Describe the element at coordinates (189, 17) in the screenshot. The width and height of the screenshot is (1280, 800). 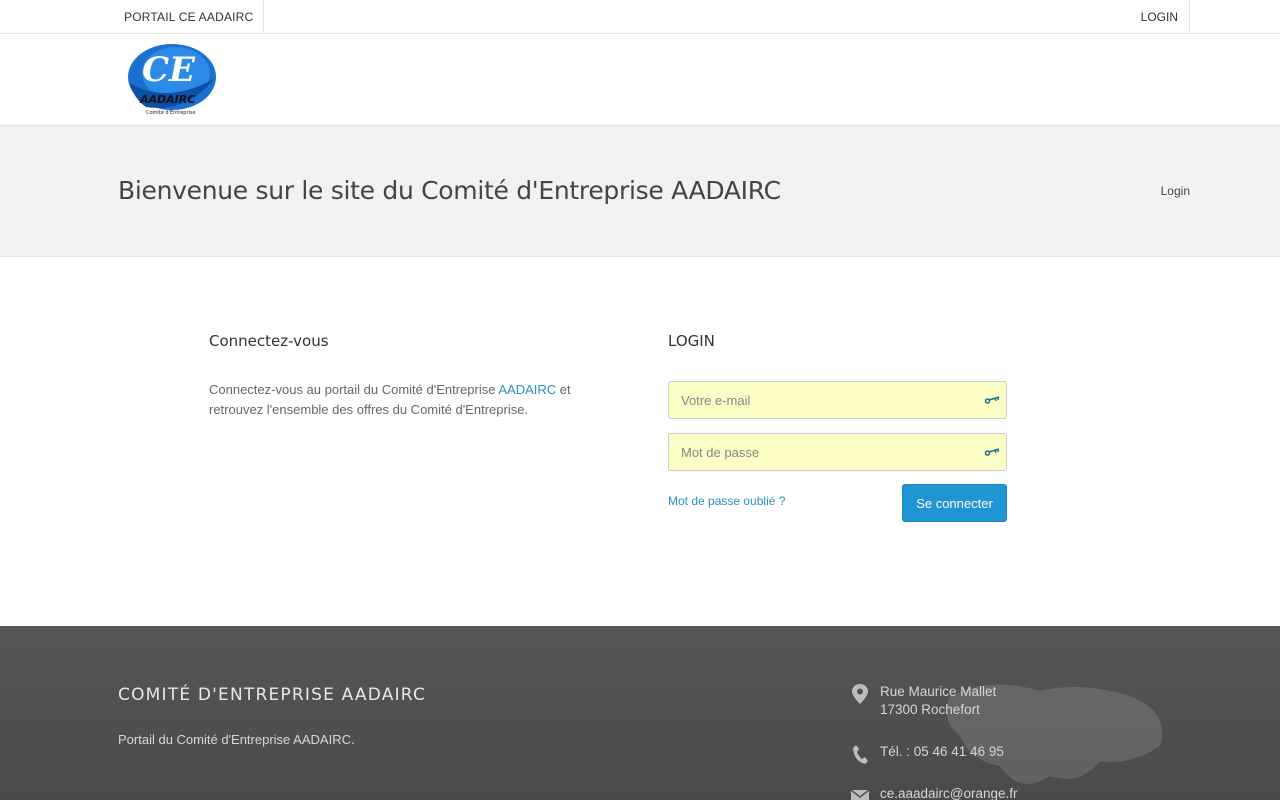
I see `portal-link-label: PORTAIL CE AADAIRC` at that location.